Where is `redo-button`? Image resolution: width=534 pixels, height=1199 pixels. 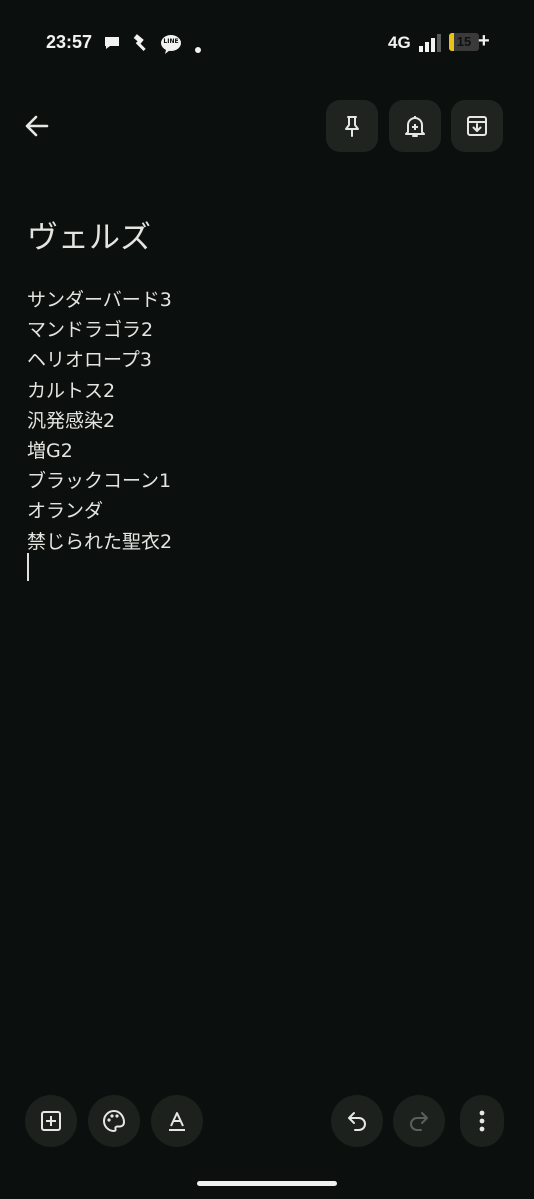
redo-button is located at coordinates (419, 1121).